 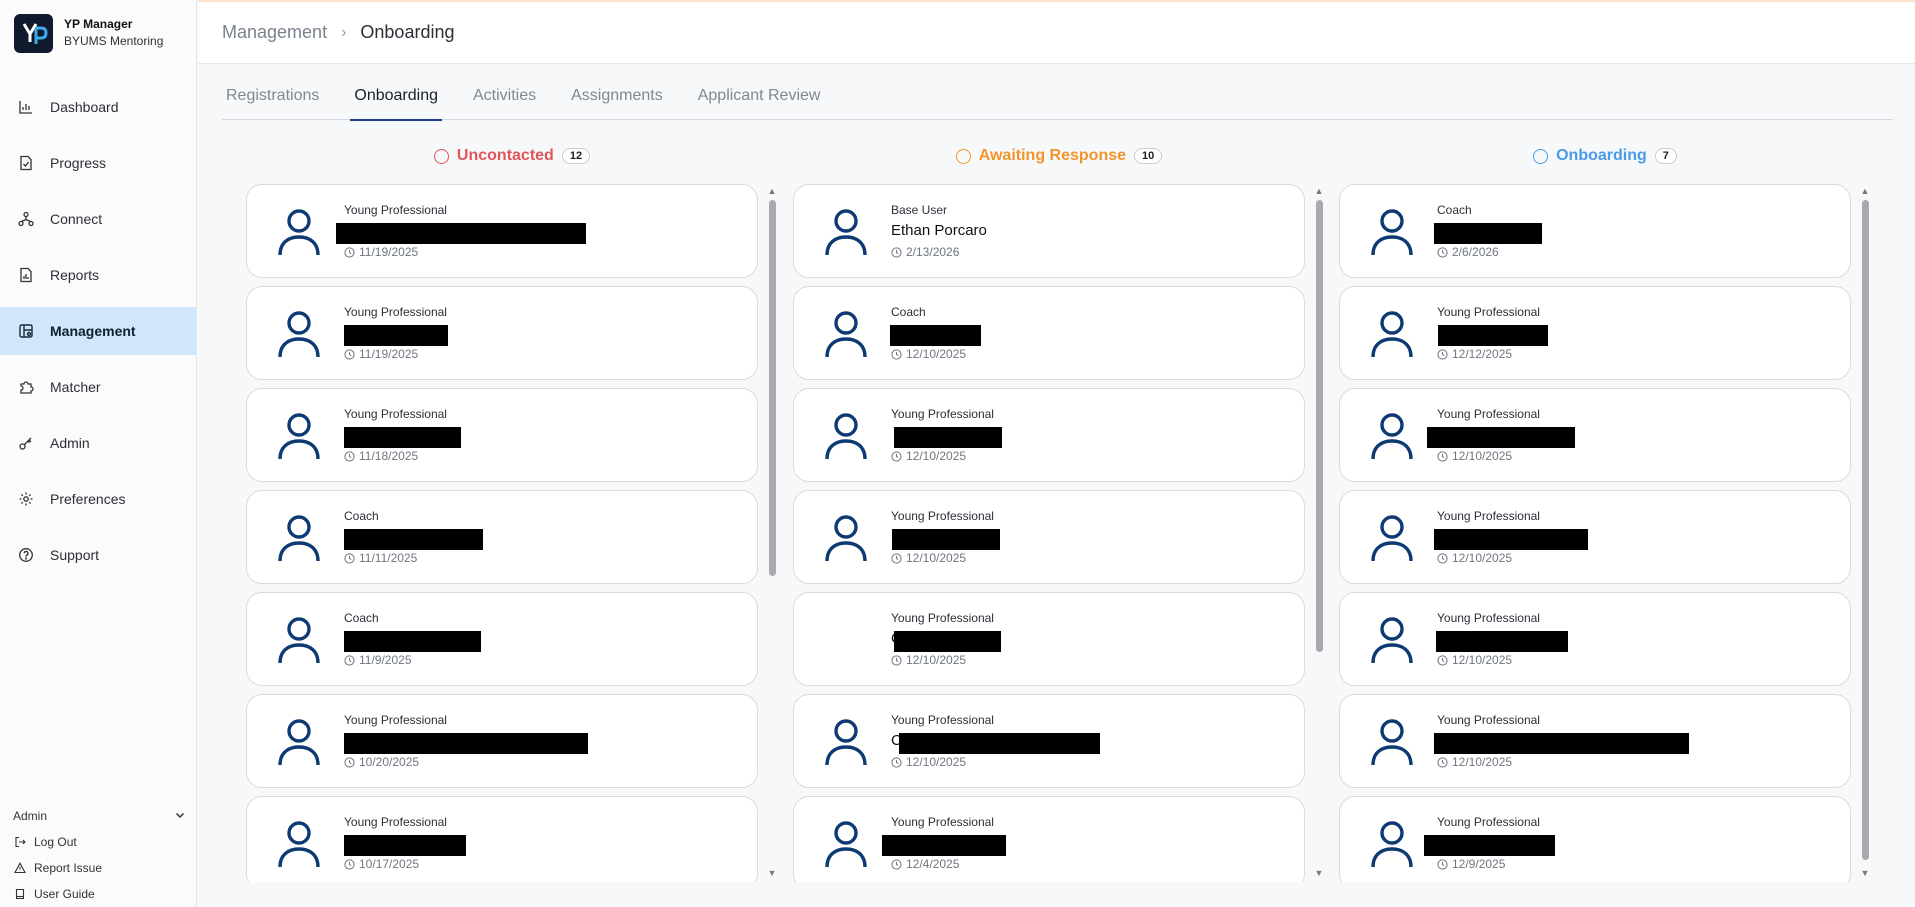 I want to click on sidebar-item-support: Support, so click(x=98, y=555).